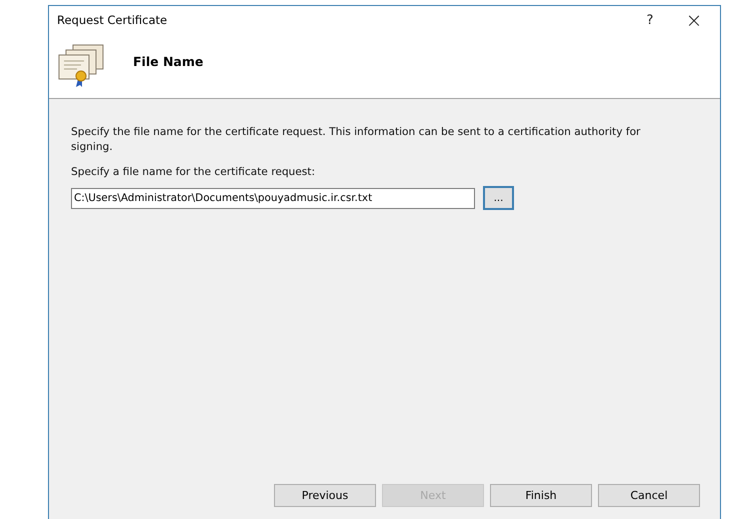  Describe the element at coordinates (650, 20) in the screenshot. I see `help-button: ?` at that location.